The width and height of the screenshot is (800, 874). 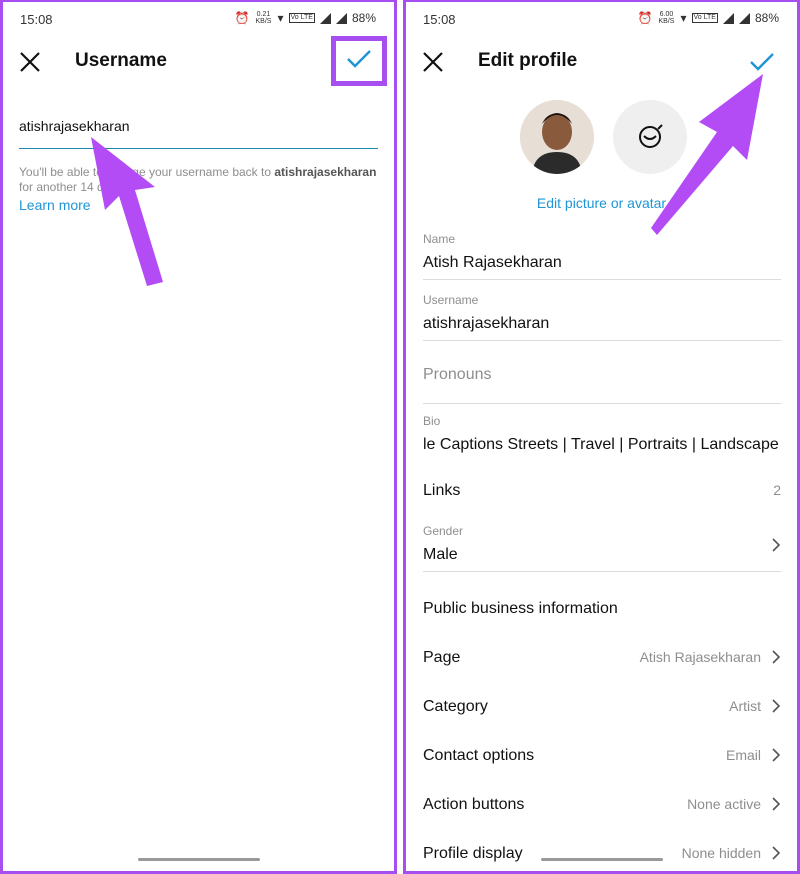 What do you see at coordinates (455, 706) in the screenshot?
I see `category-label: Category` at bounding box center [455, 706].